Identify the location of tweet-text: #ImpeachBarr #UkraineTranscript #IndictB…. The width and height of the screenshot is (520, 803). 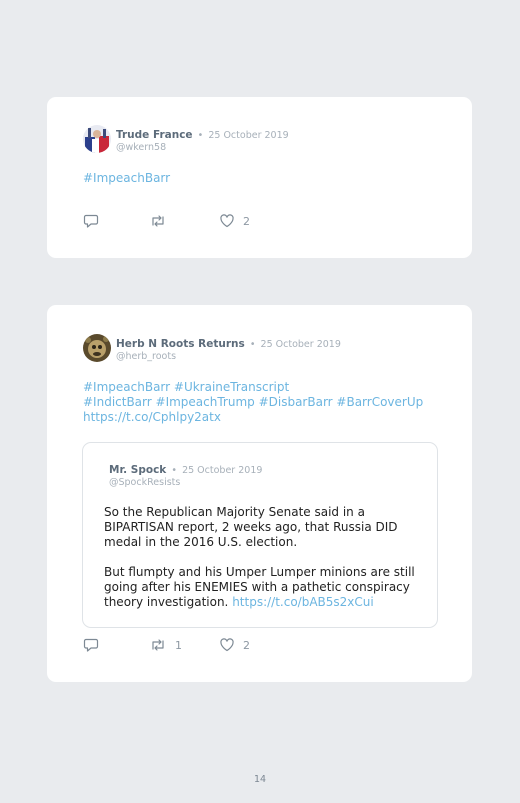
(263, 402).